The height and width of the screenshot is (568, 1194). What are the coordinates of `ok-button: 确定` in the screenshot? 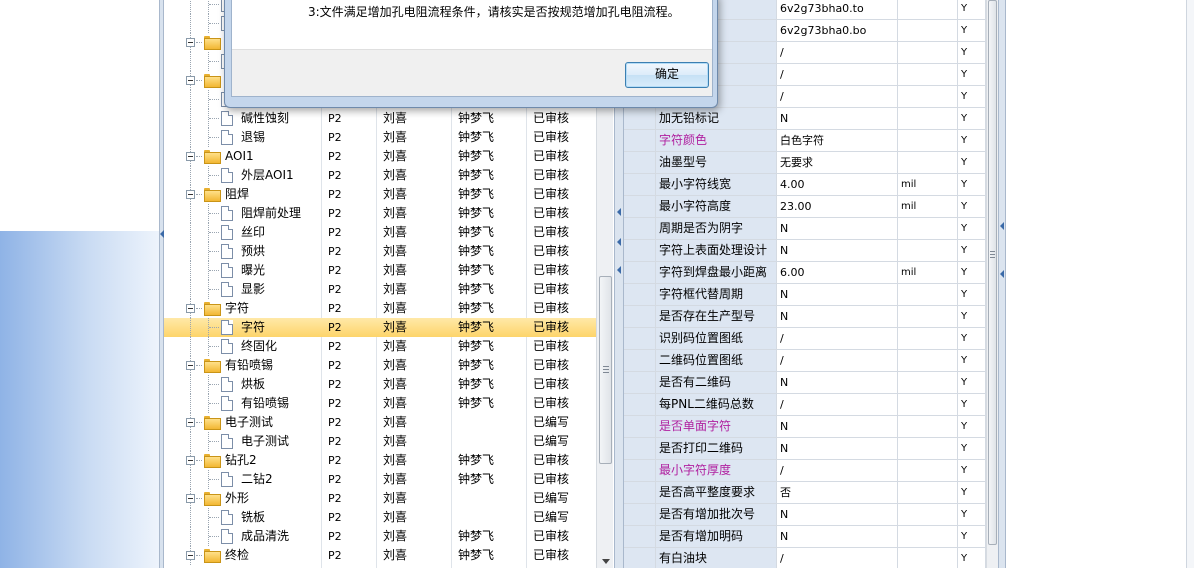 It's located at (667, 75).